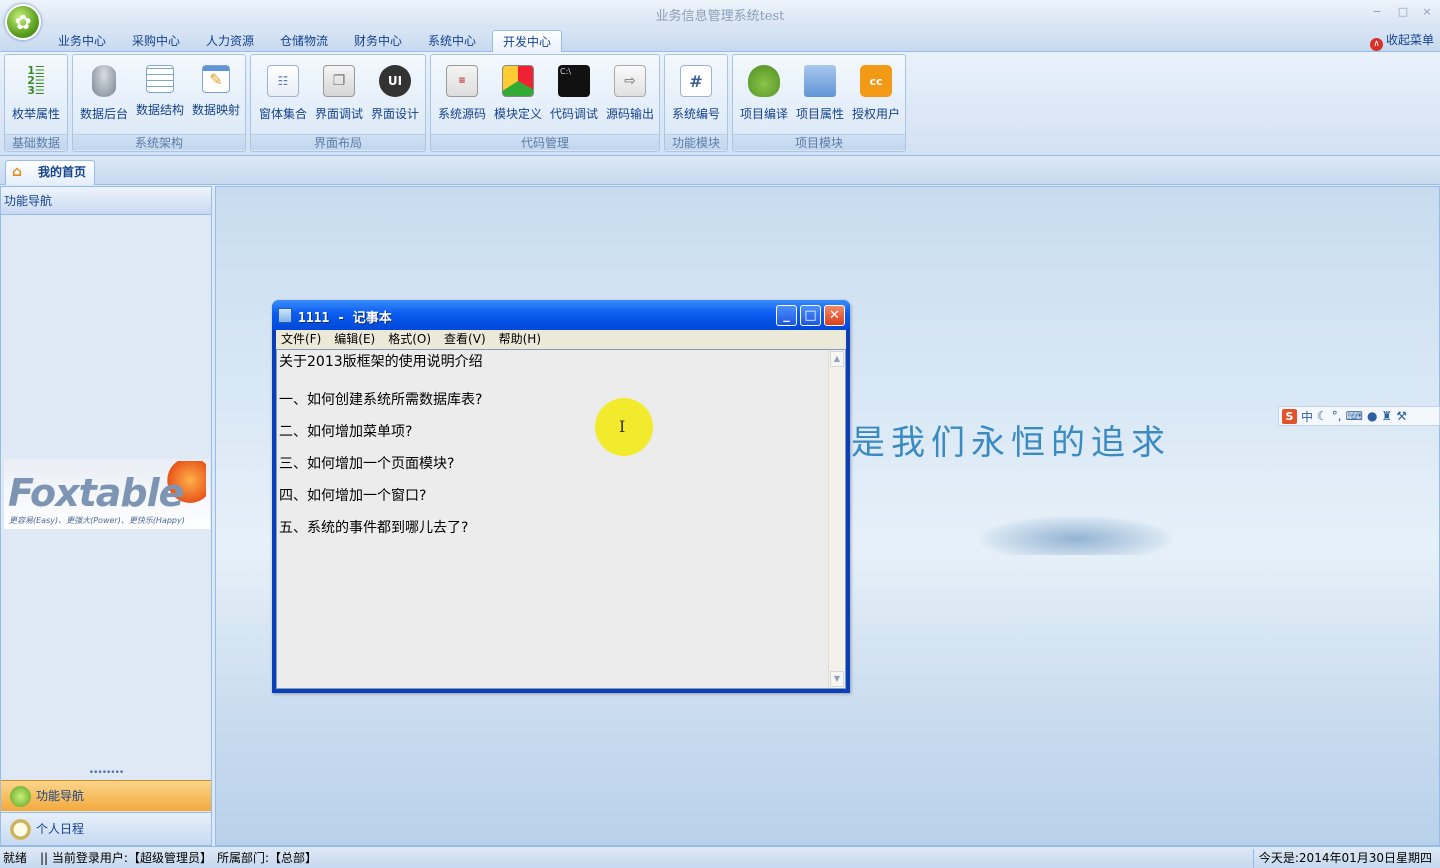 The height and width of the screenshot is (868, 1440). I want to click on menu-view: 查看(V), so click(465, 339).